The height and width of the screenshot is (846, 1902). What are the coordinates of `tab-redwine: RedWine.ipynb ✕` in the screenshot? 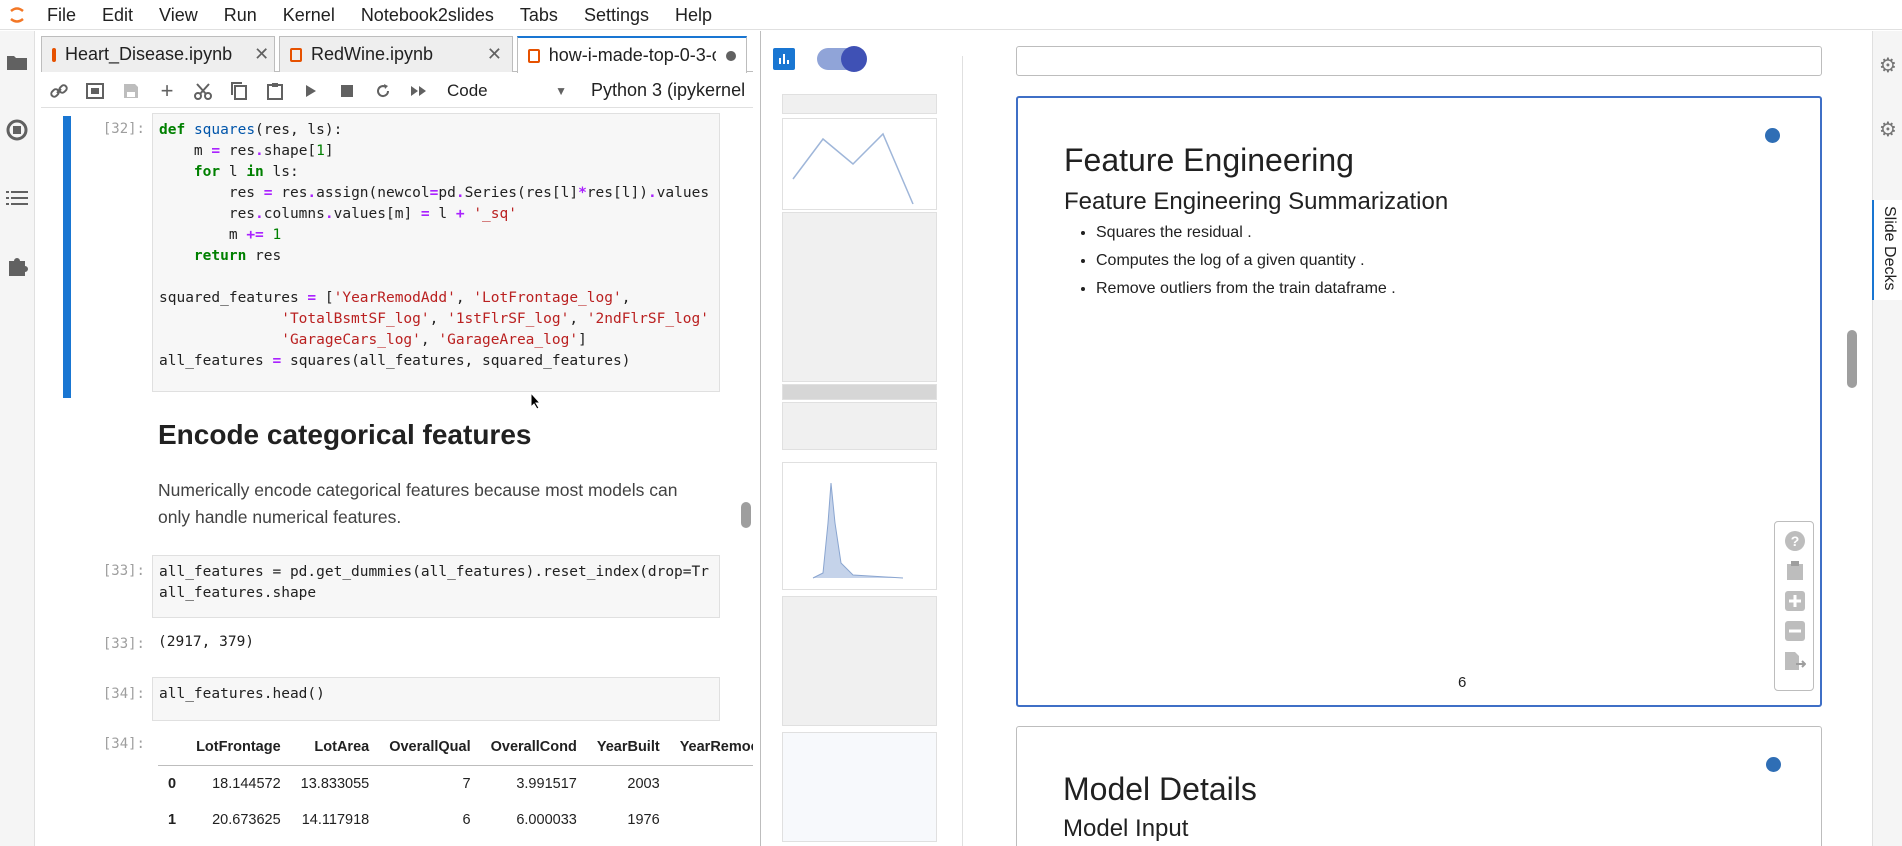 It's located at (396, 54).